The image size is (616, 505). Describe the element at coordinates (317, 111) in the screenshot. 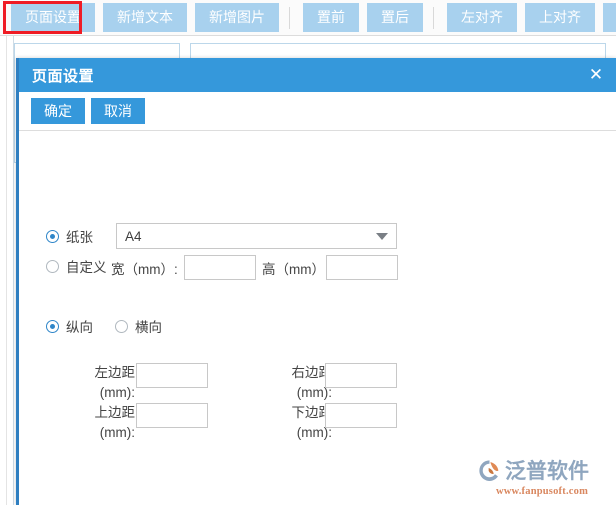

I see `dialog-action-bar: 确定 取消` at that location.